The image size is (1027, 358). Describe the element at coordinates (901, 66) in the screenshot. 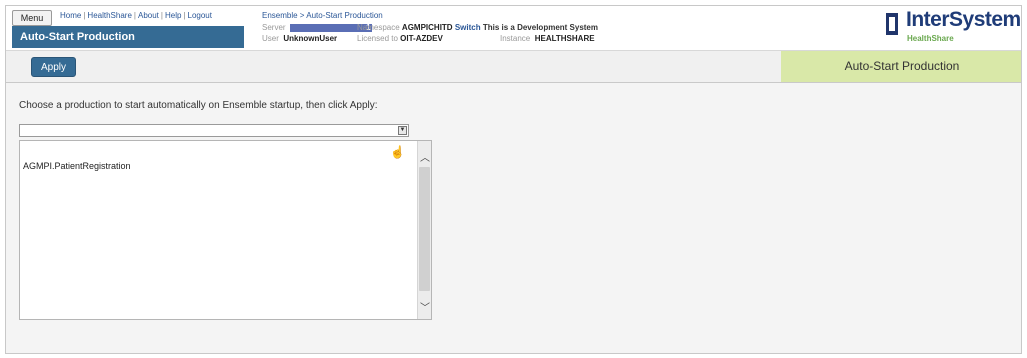

I see `page-title-panel: Auto-Start Production` at that location.